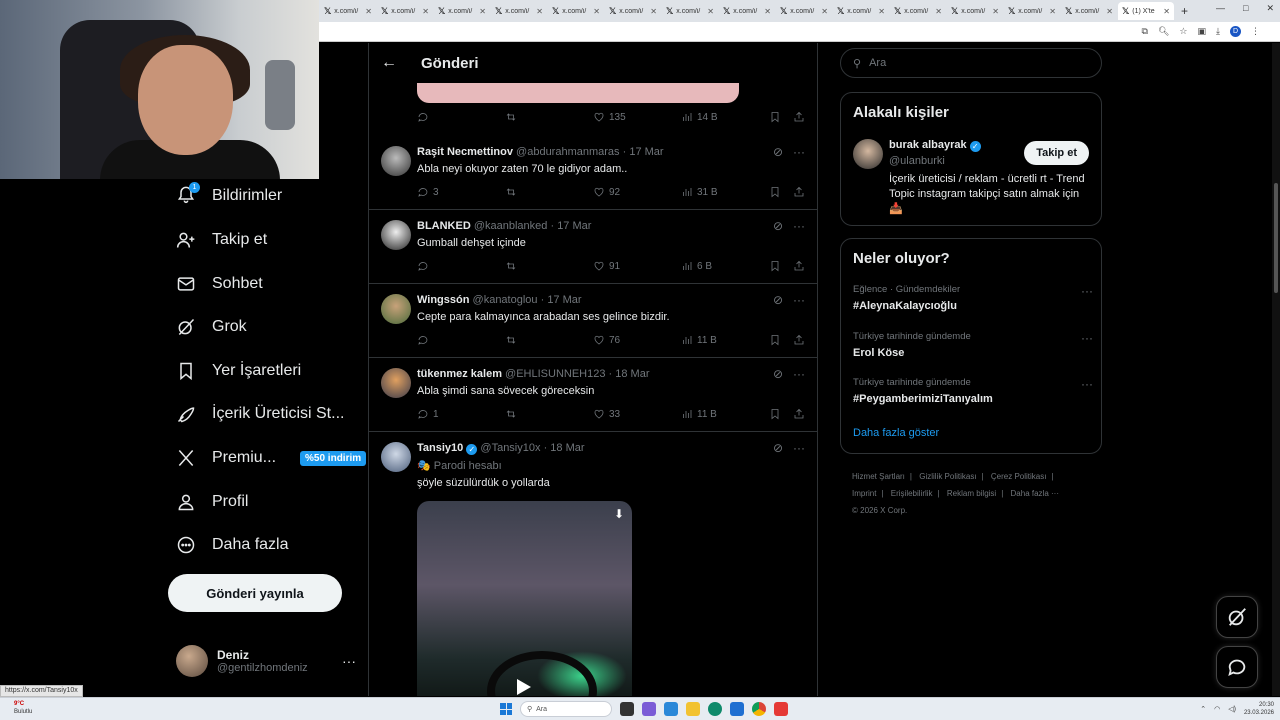 The width and height of the screenshot is (1280, 720). What do you see at coordinates (1232, 709) in the screenshot?
I see `volume-icon: ◁)` at bounding box center [1232, 709].